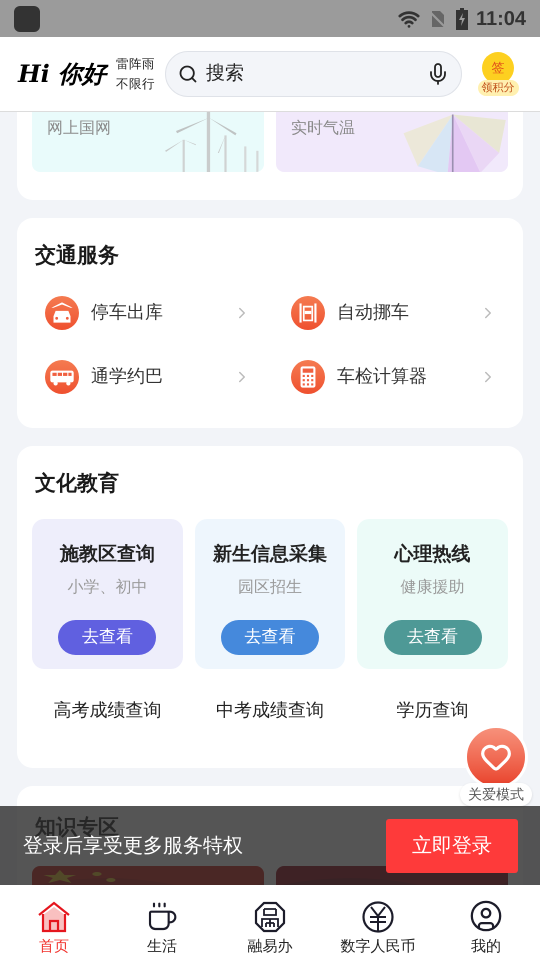 The width and height of the screenshot is (540, 960). What do you see at coordinates (77, 255) in the screenshot?
I see `section-title: 交通服务` at bounding box center [77, 255].